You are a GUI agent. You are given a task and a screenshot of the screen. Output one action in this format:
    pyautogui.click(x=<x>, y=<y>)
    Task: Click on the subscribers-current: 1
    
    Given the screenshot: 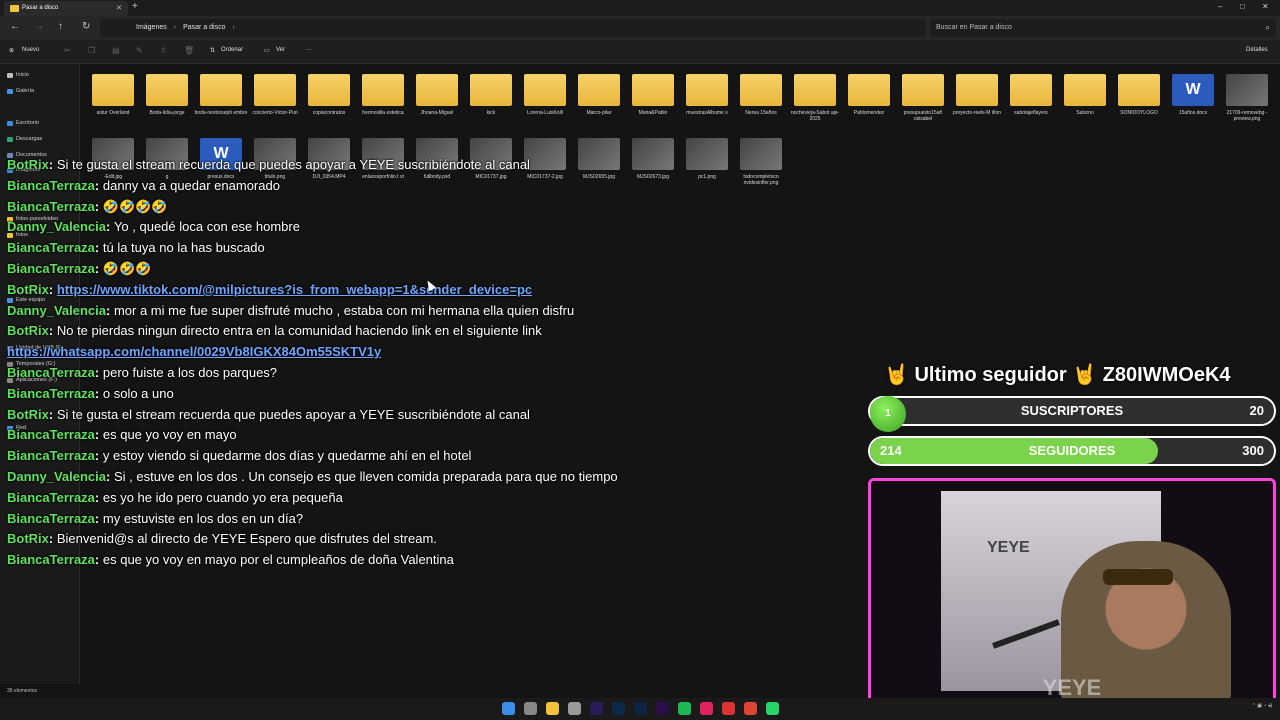 What is the action you would take?
    pyautogui.click(x=888, y=414)
    